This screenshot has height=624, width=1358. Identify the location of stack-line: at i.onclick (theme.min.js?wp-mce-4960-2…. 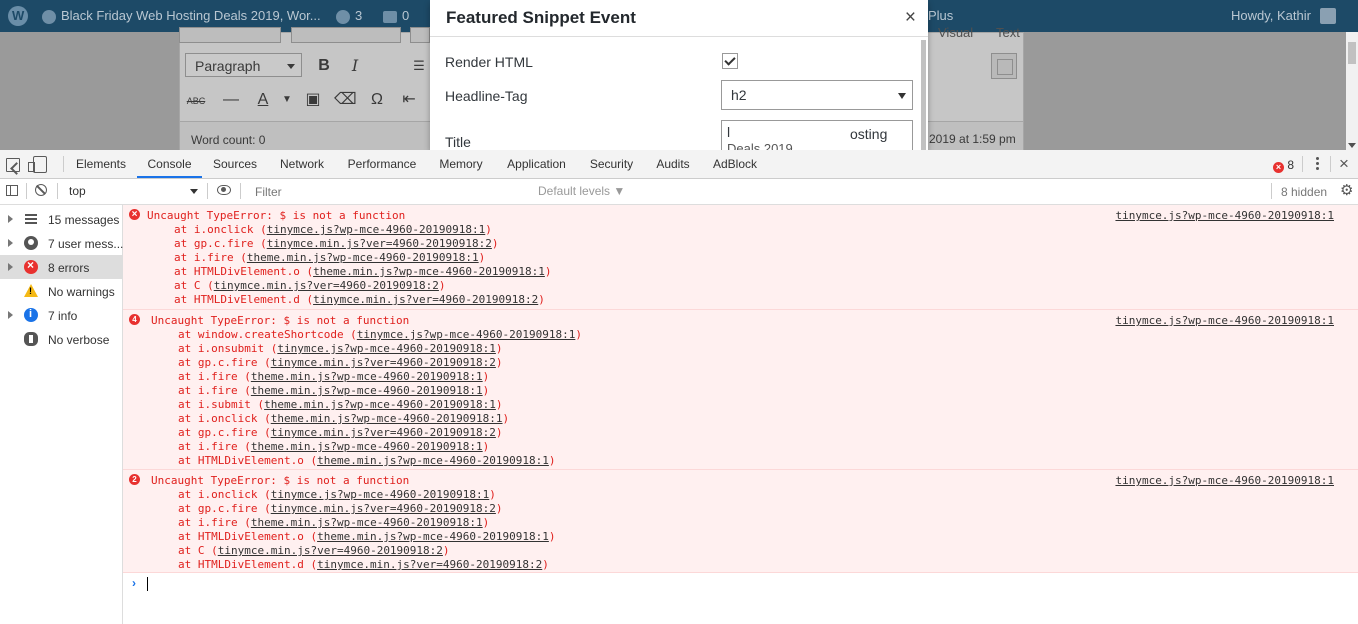
(344, 418).